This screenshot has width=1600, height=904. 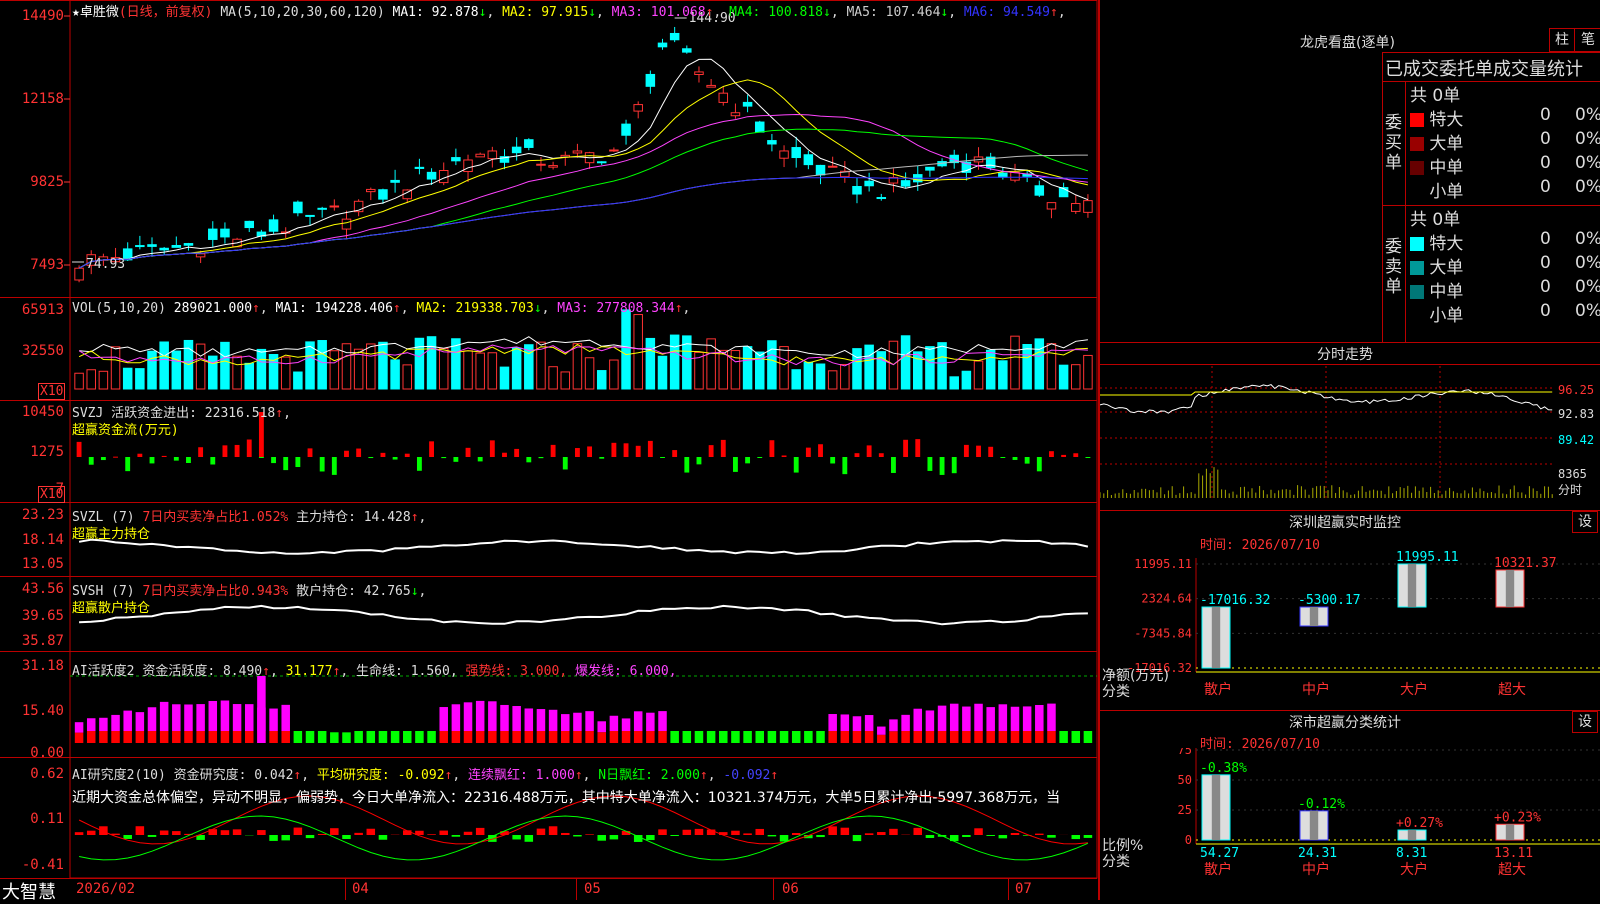 I want to click on svzj-title: SVZJ, so click(x=87, y=413).